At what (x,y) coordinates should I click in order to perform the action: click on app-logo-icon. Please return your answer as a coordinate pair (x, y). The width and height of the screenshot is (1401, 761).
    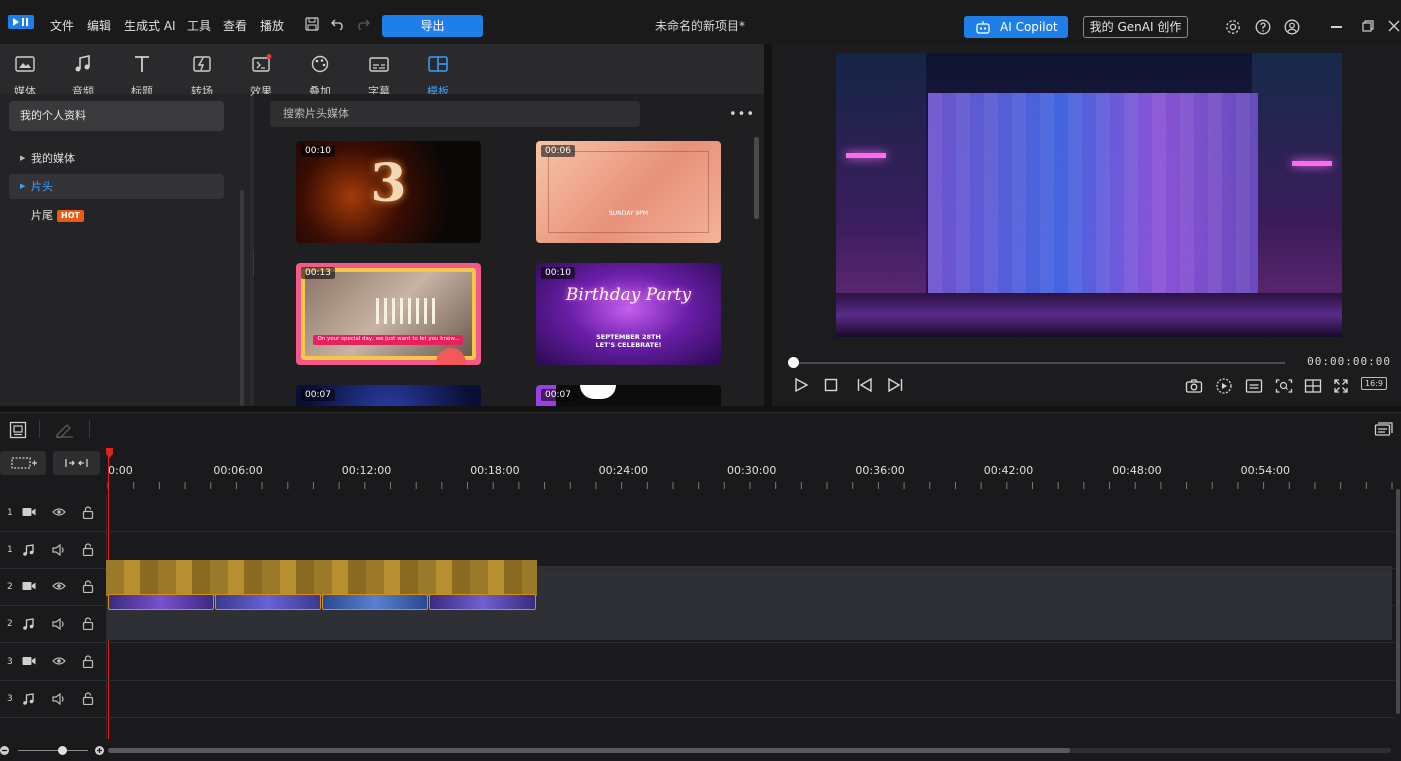
    Looking at the image, I should click on (21, 22).